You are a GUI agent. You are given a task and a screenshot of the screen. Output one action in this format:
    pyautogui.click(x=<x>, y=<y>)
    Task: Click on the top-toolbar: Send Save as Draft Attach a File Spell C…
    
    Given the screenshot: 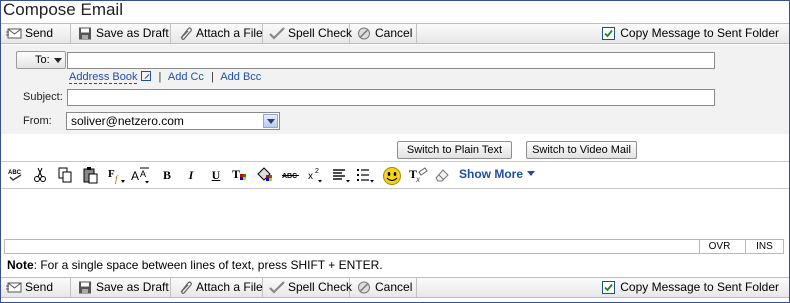 What is the action you would take?
    pyautogui.click(x=395, y=33)
    